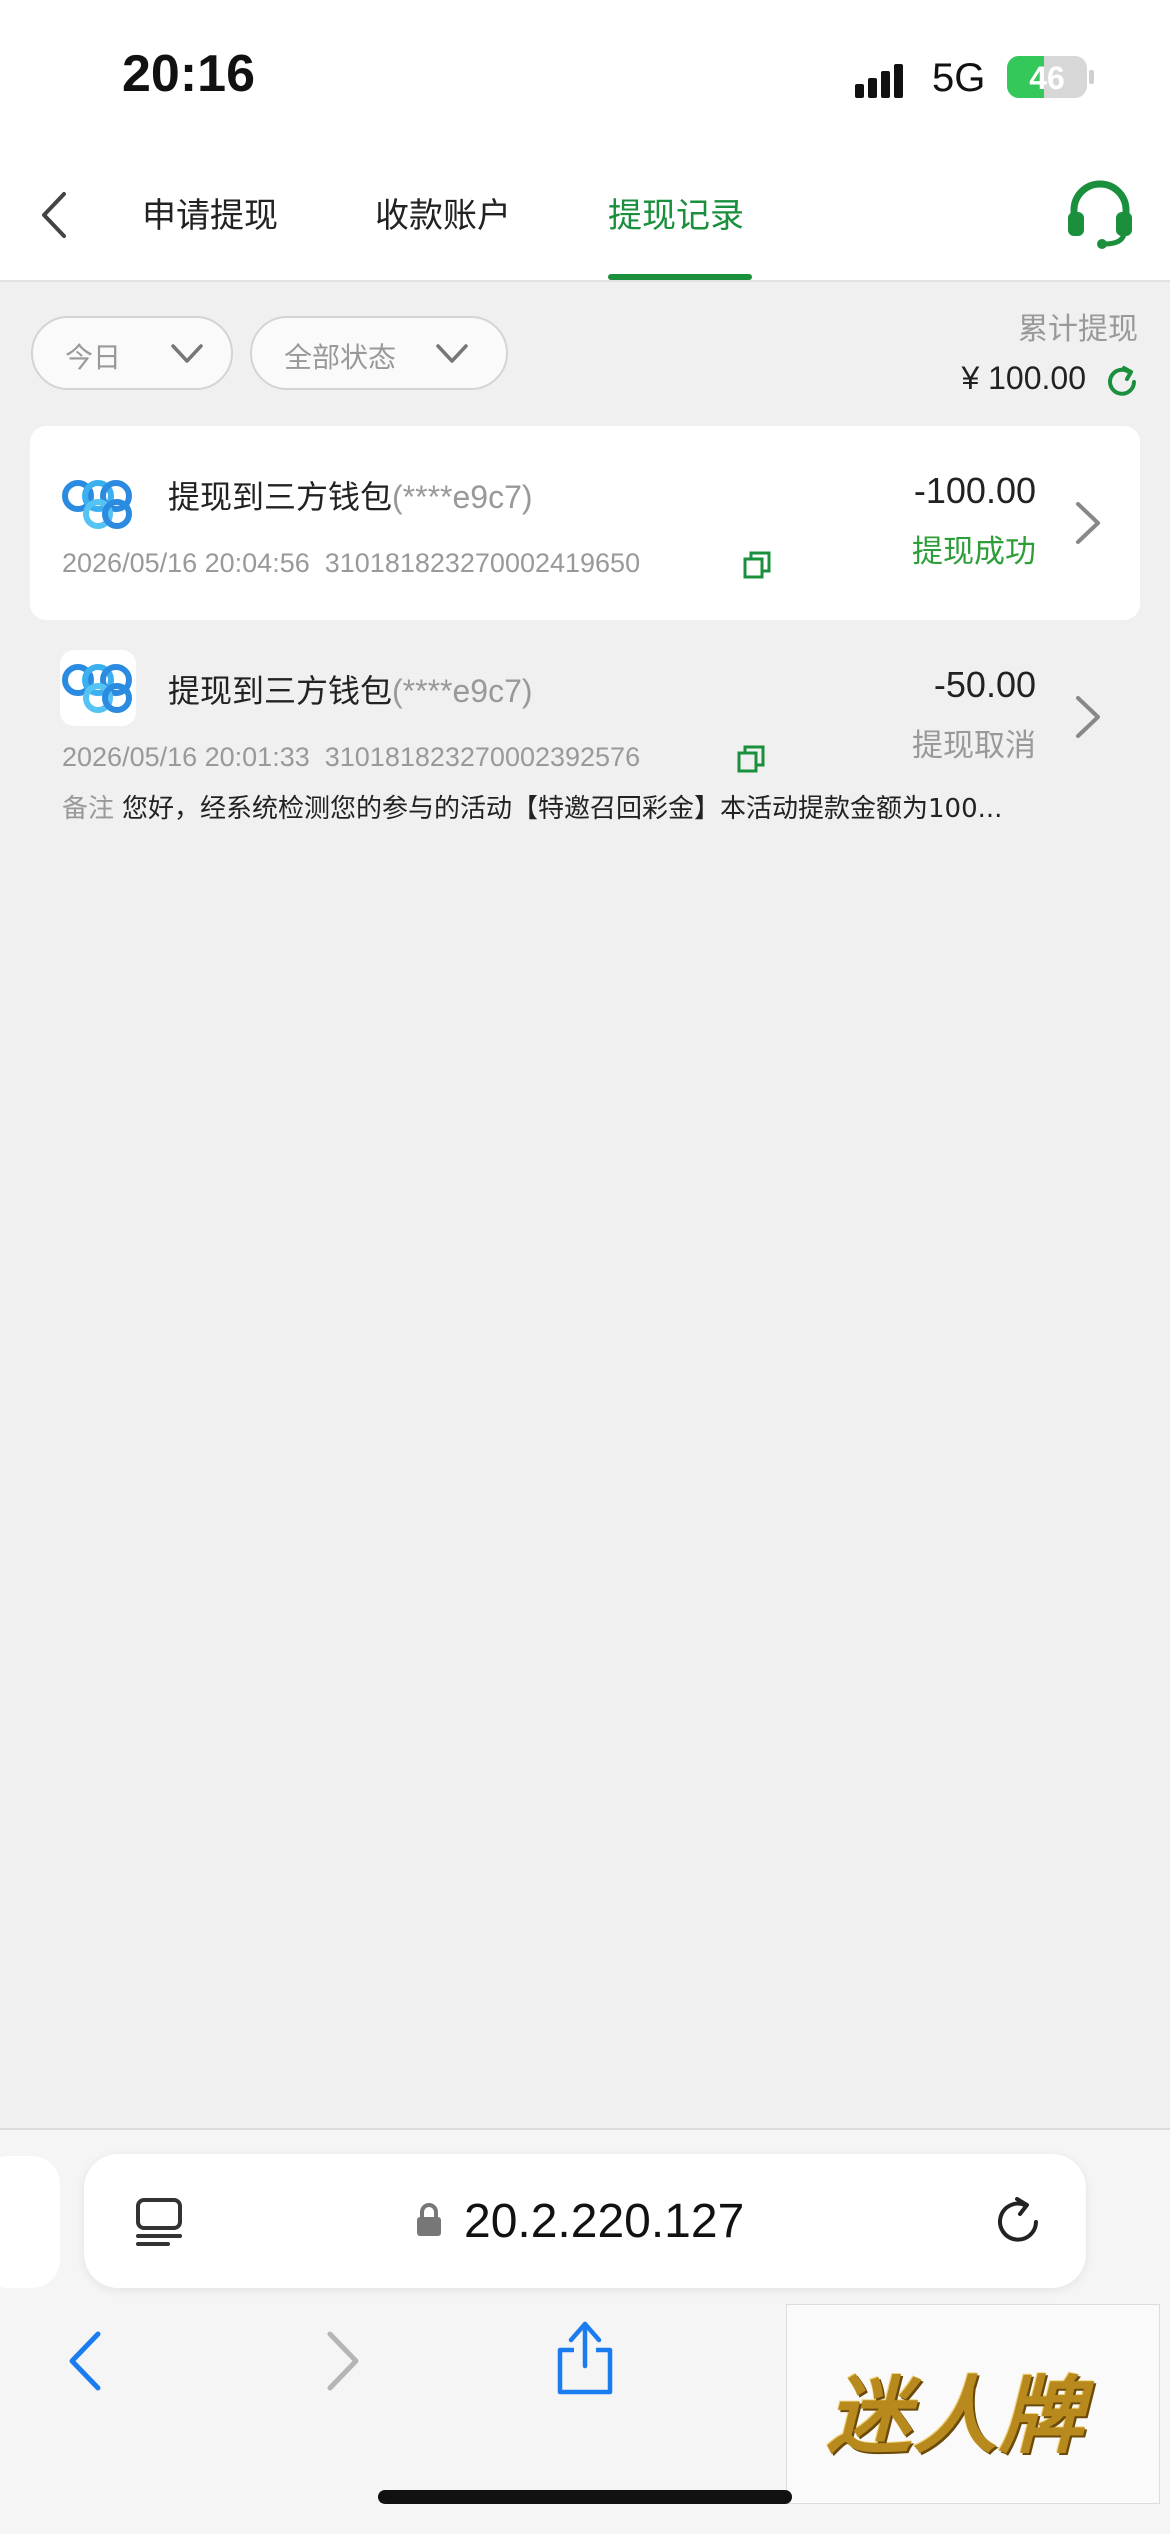  I want to click on address-bar: 20.2.220.127, so click(585, 2221).